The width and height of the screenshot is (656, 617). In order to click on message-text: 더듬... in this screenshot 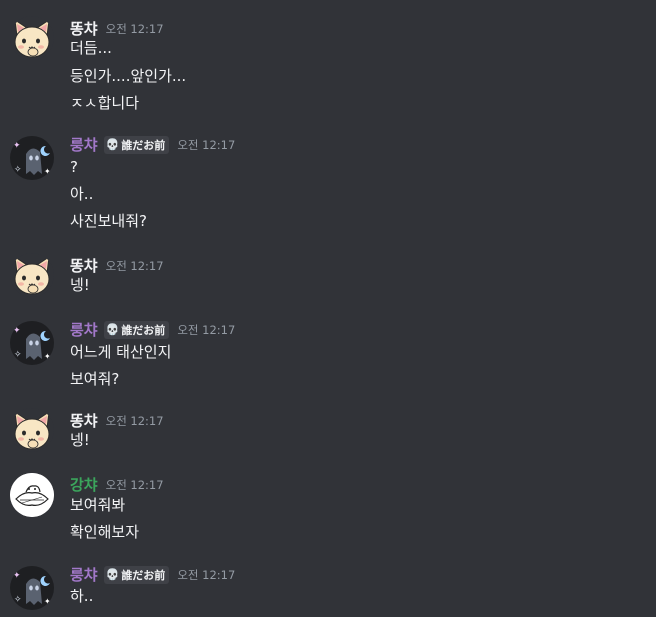, I will do `click(91, 48)`.